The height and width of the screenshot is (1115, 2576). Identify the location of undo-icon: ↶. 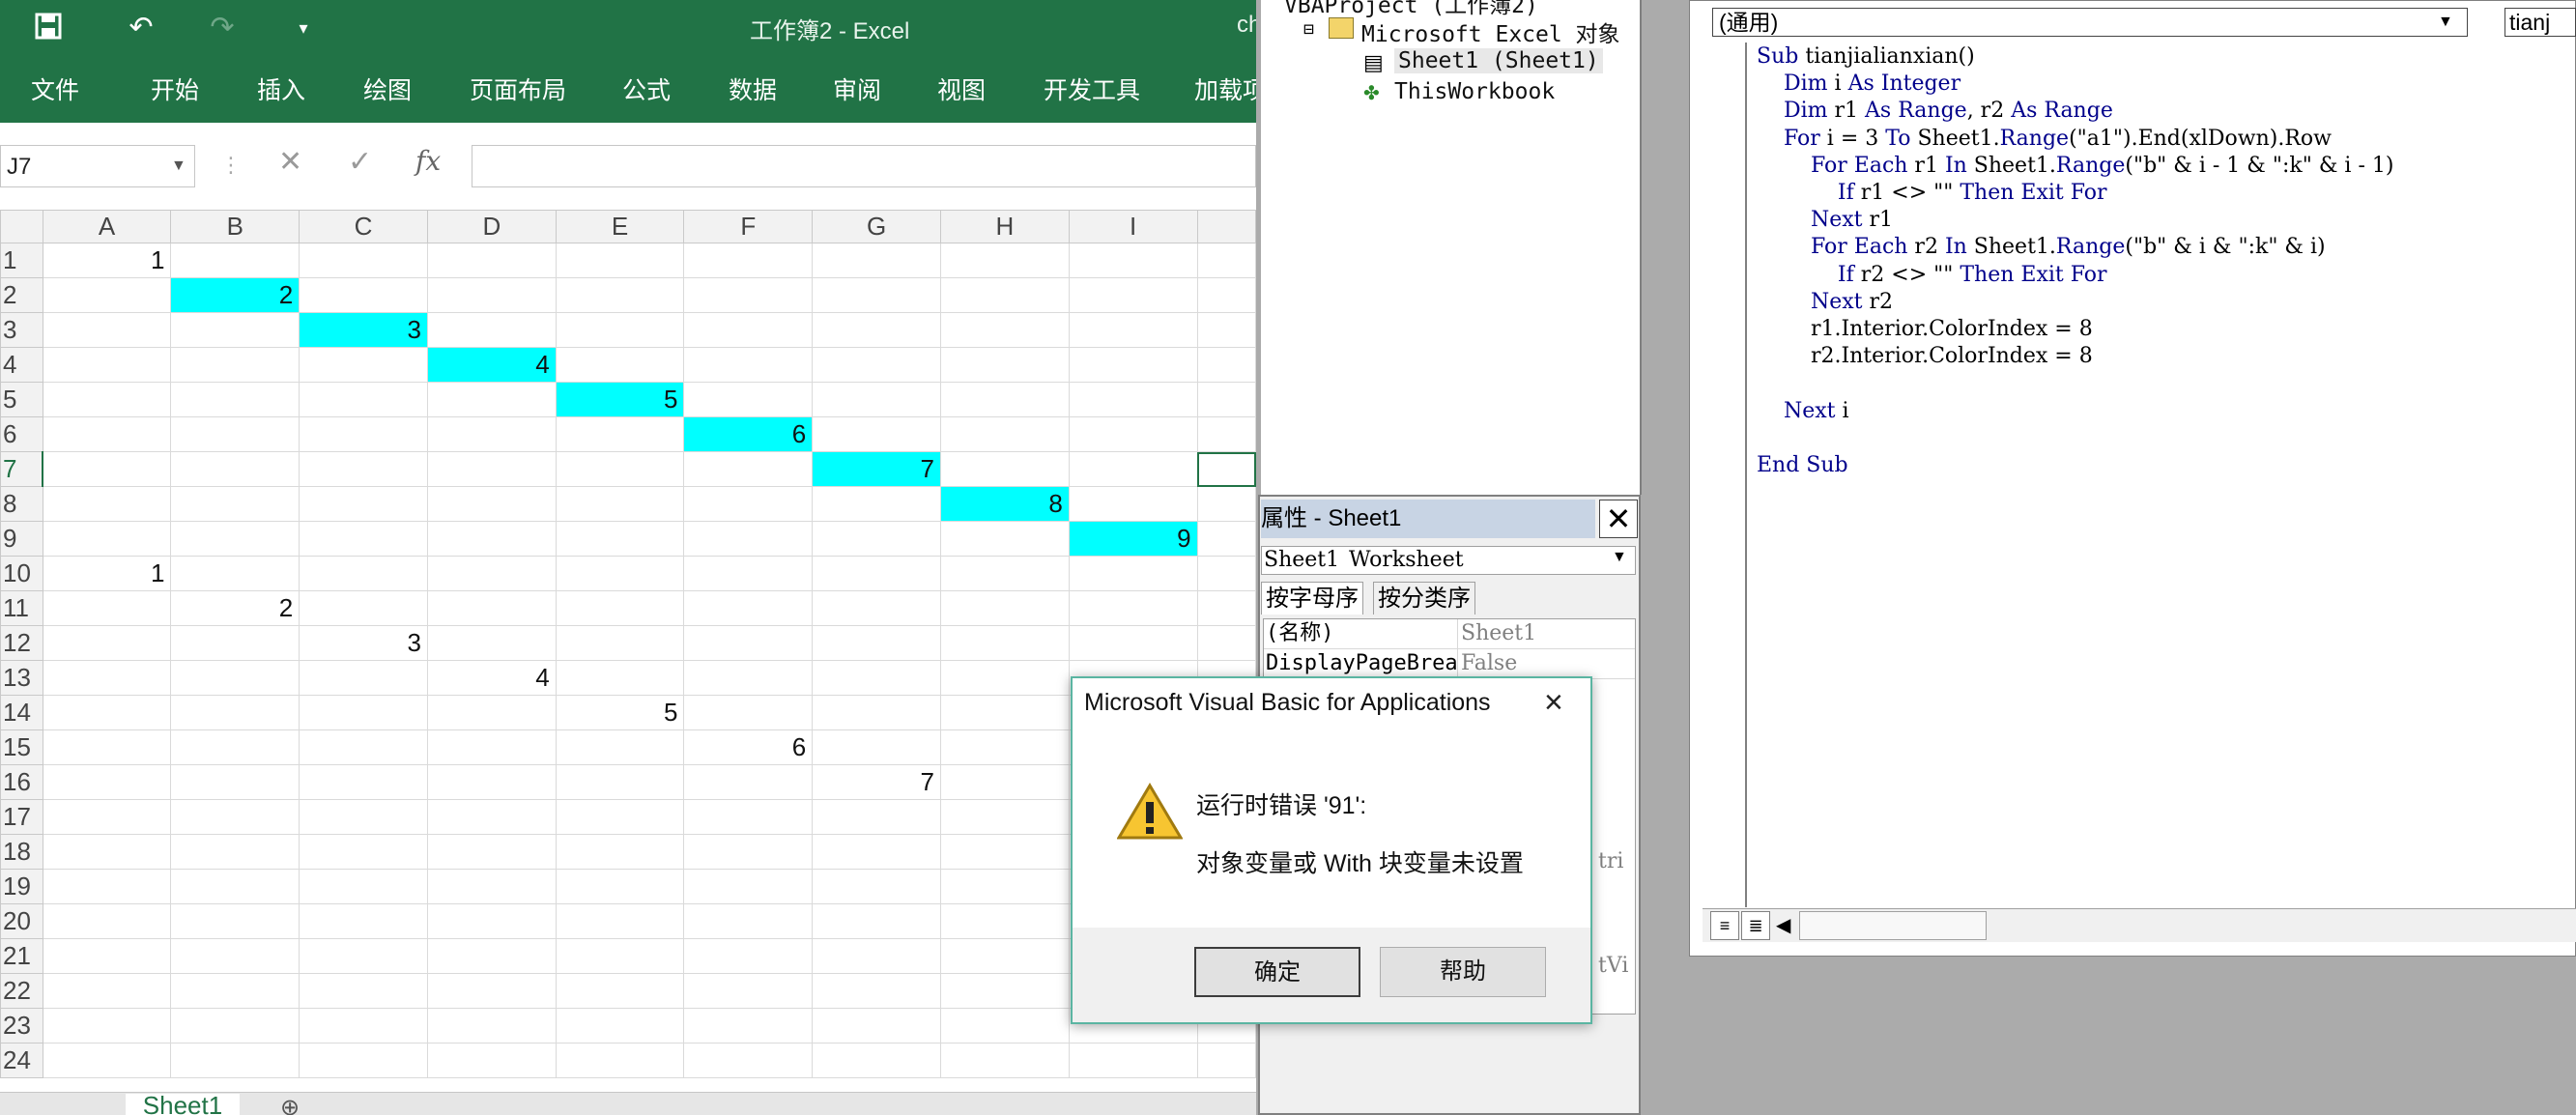
(141, 28).